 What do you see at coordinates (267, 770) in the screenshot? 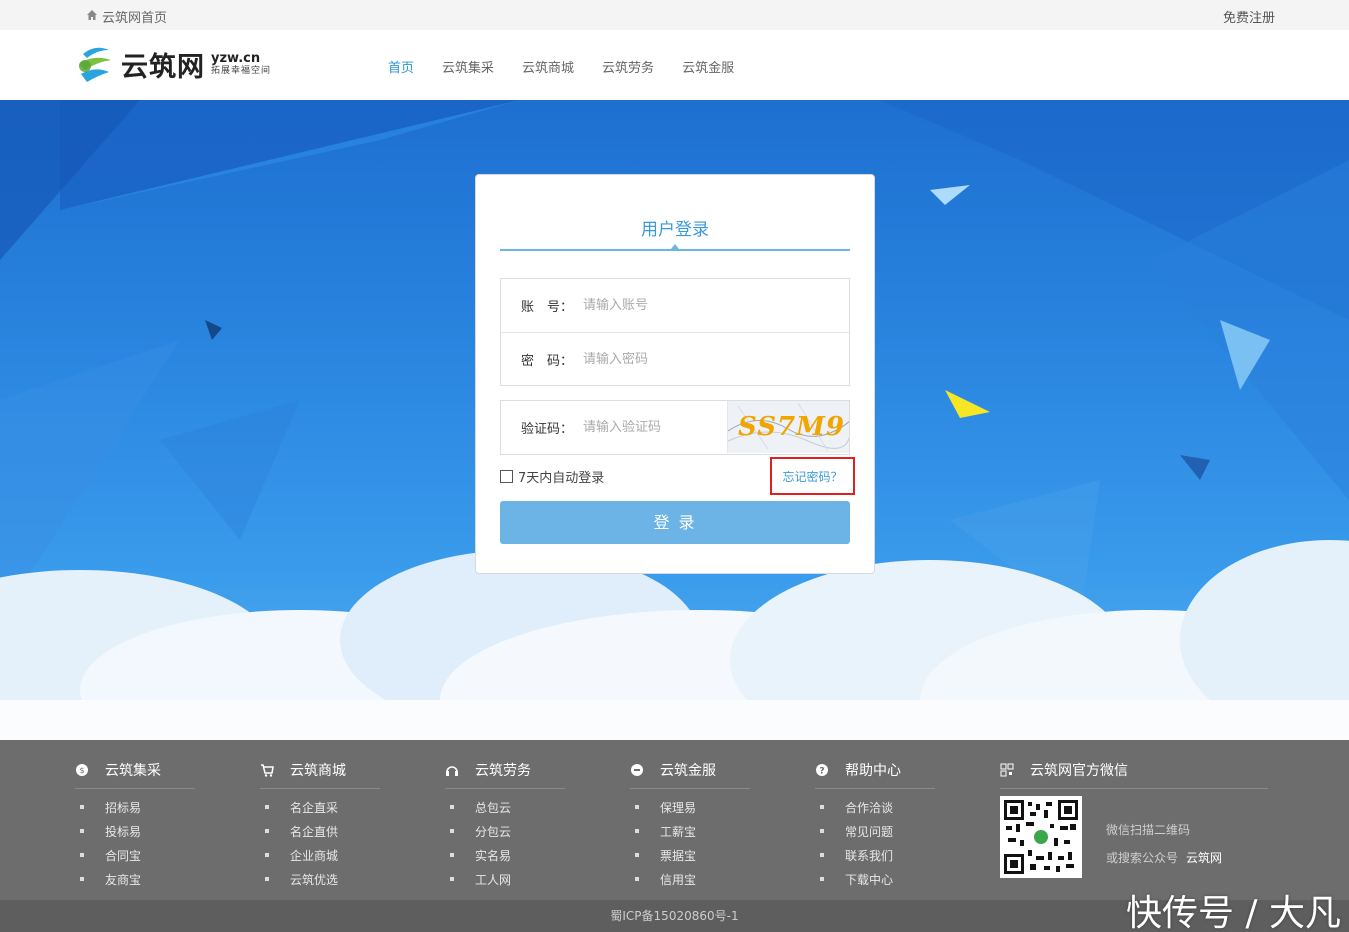
I see `cart-icon` at bounding box center [267, 770].